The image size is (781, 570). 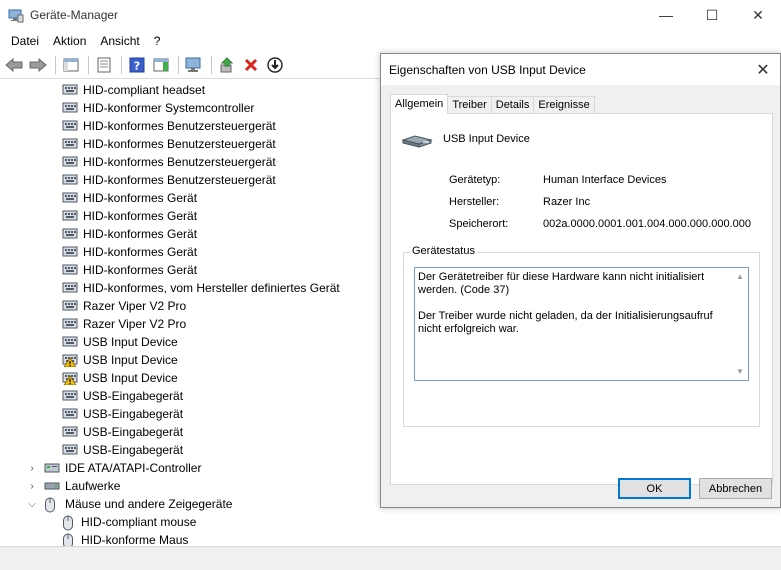 I want to click on usb-device-icon, so click(x=417, y=142).